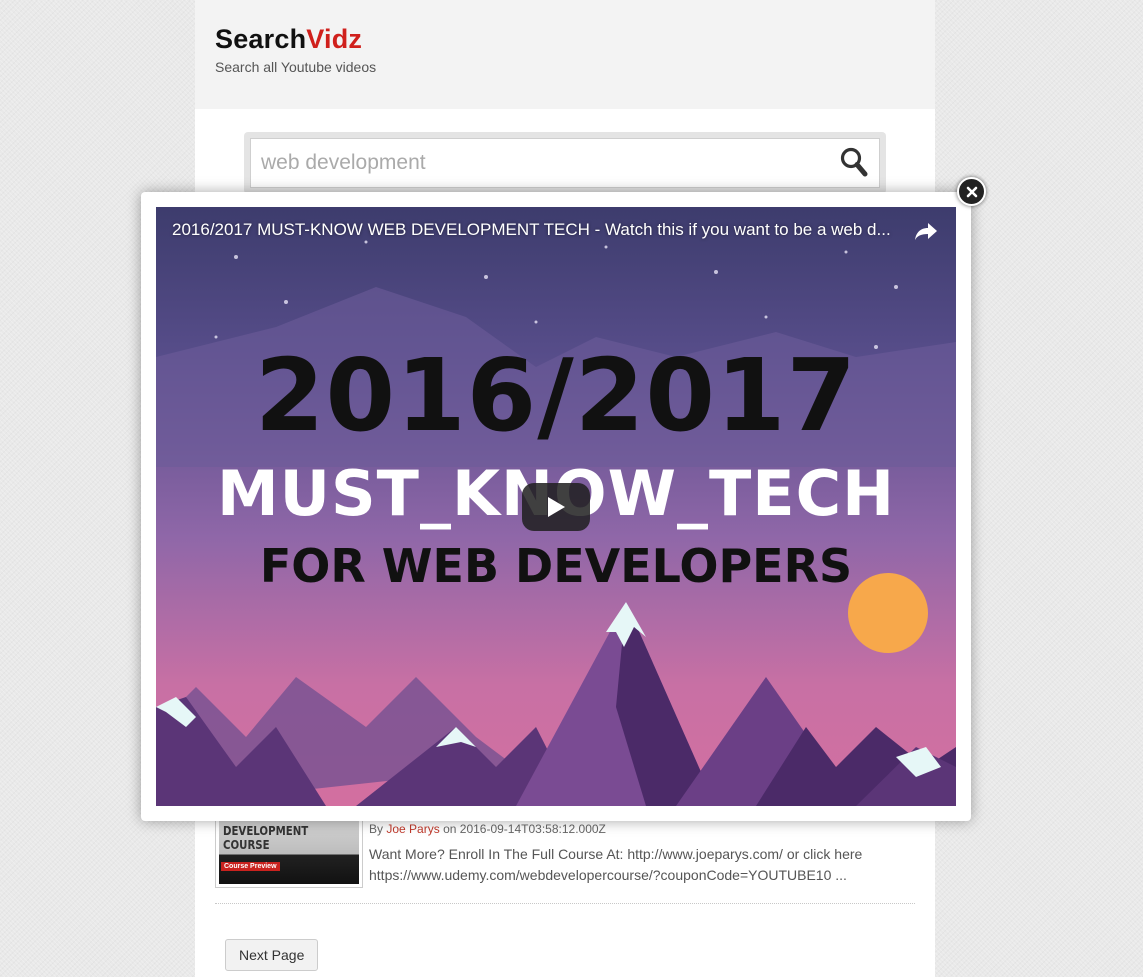  I want to click on thumbnail-caption: DEVELOPMENT COURSE, so click(266, 838).